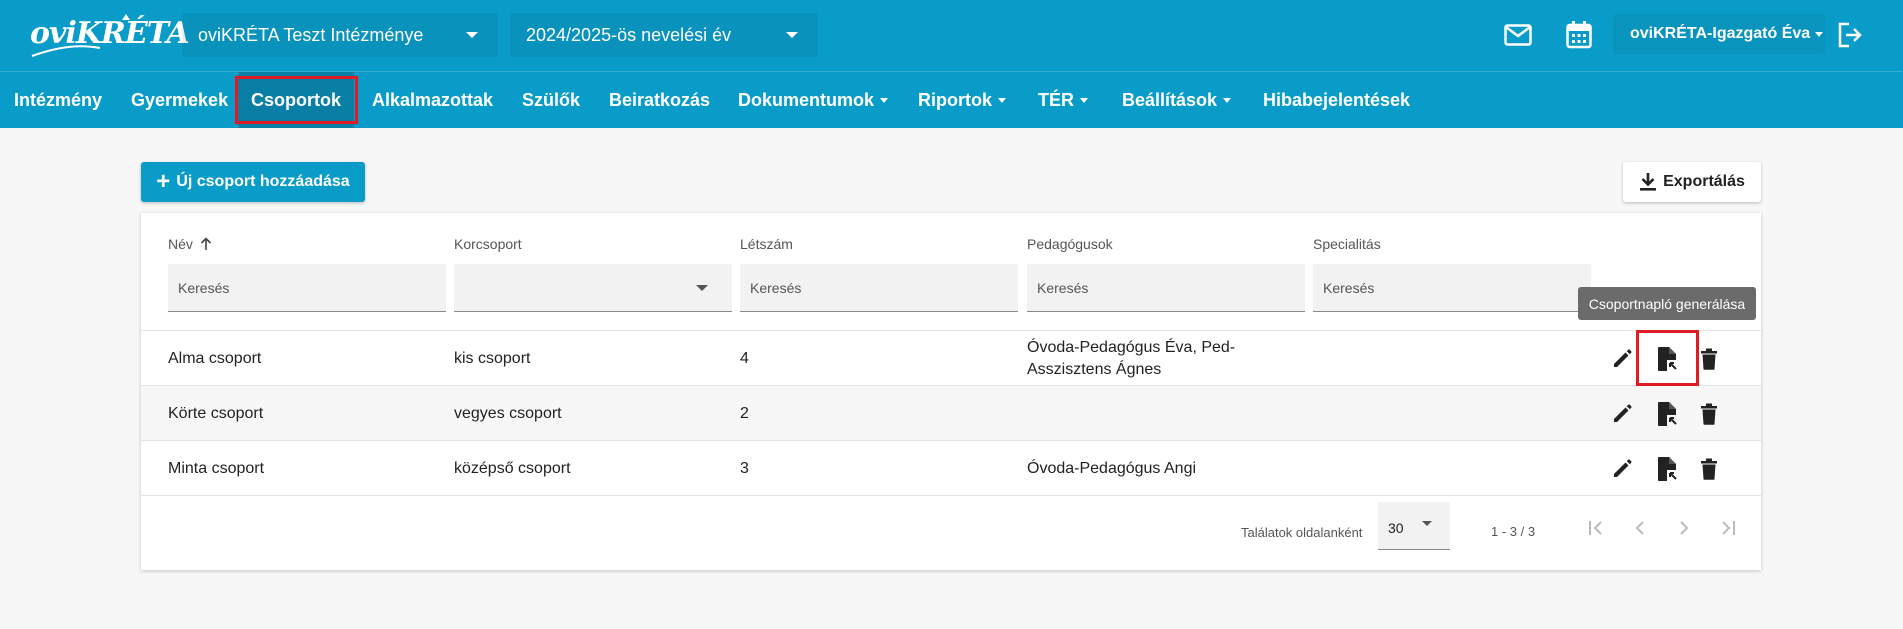 This screenshot has height=629, width=1903. I want to click on previous-page-icon, so click(1640, 528).